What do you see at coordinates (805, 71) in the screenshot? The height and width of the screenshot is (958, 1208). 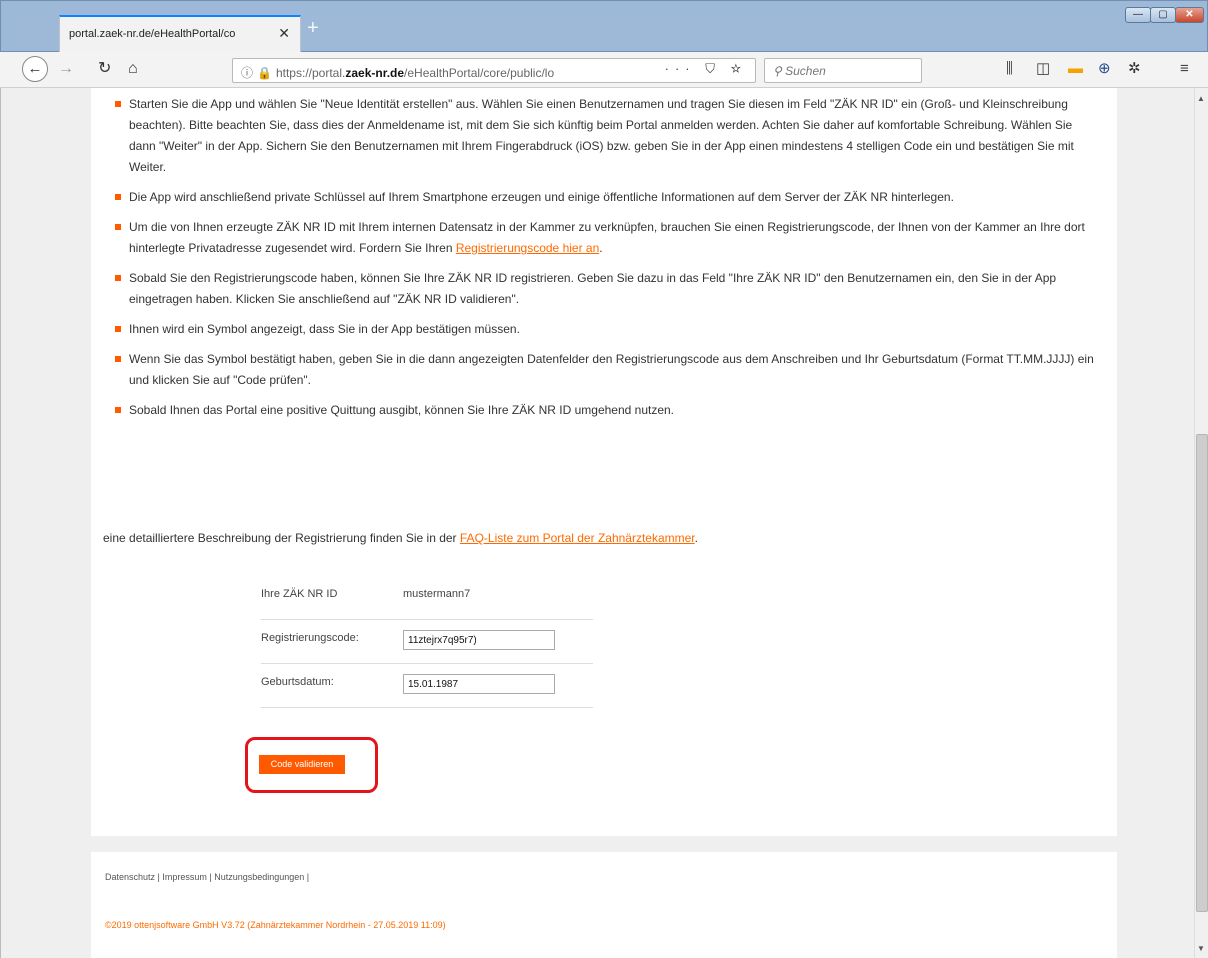 I see `search-placeholder: Suchen` at bounding box center [805, 71].